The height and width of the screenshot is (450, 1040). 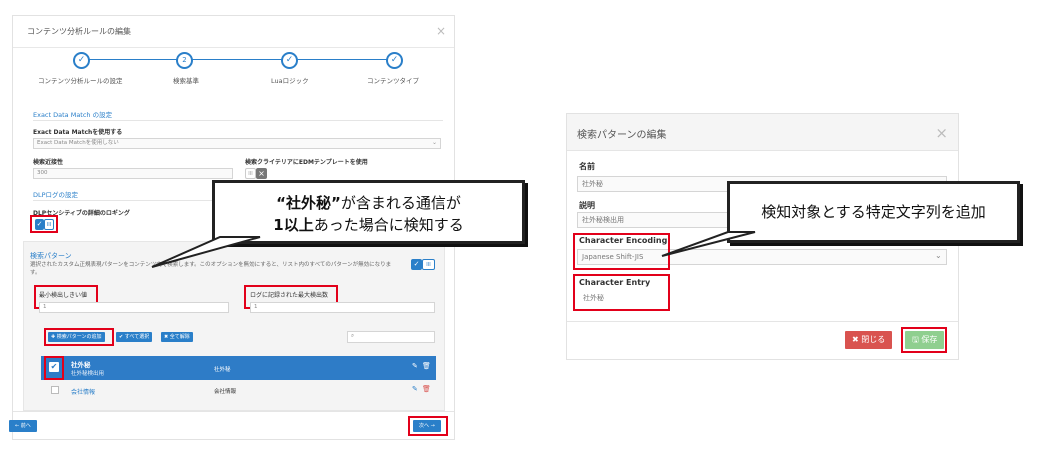 I want to click on row-value: 社外秘, so click(x=222, y=370).